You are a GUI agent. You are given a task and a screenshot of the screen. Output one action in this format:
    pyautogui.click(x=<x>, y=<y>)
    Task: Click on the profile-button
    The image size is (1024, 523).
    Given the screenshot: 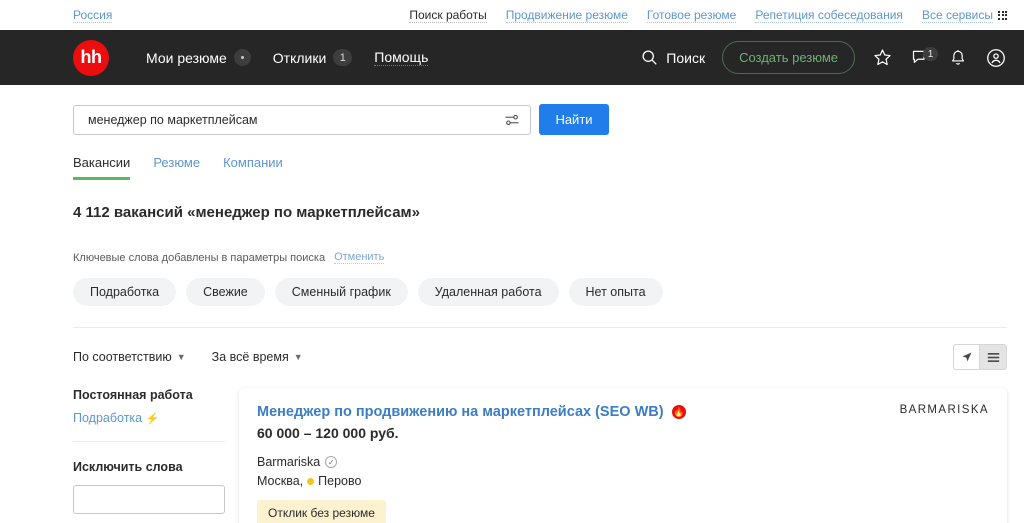 What is the action you would take?
    pyautogui.click(x=996, y=58)
    